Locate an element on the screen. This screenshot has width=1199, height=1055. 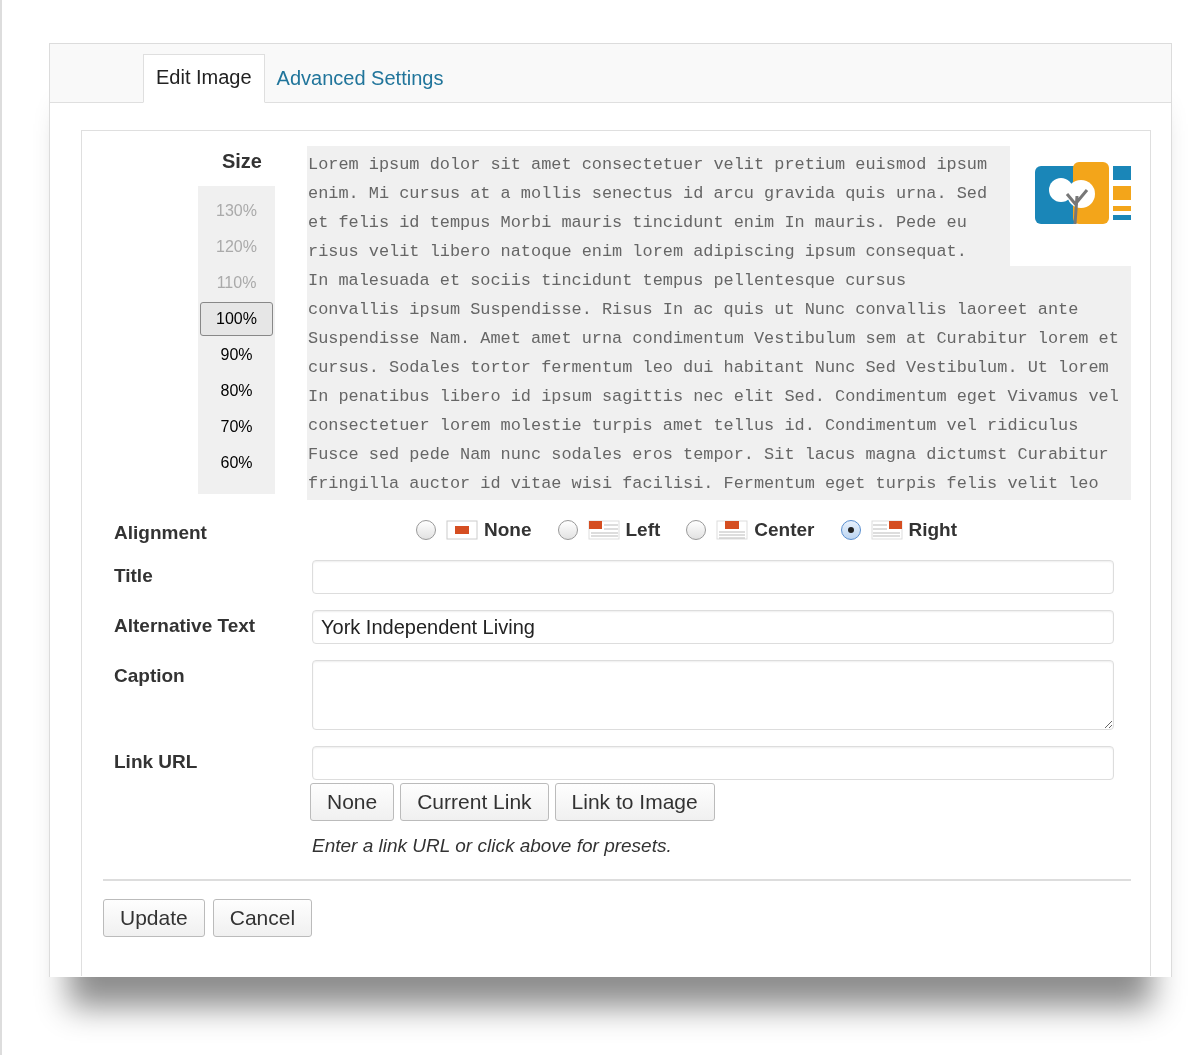
alignment-option-label: Left is located at coordinates (643, 530).